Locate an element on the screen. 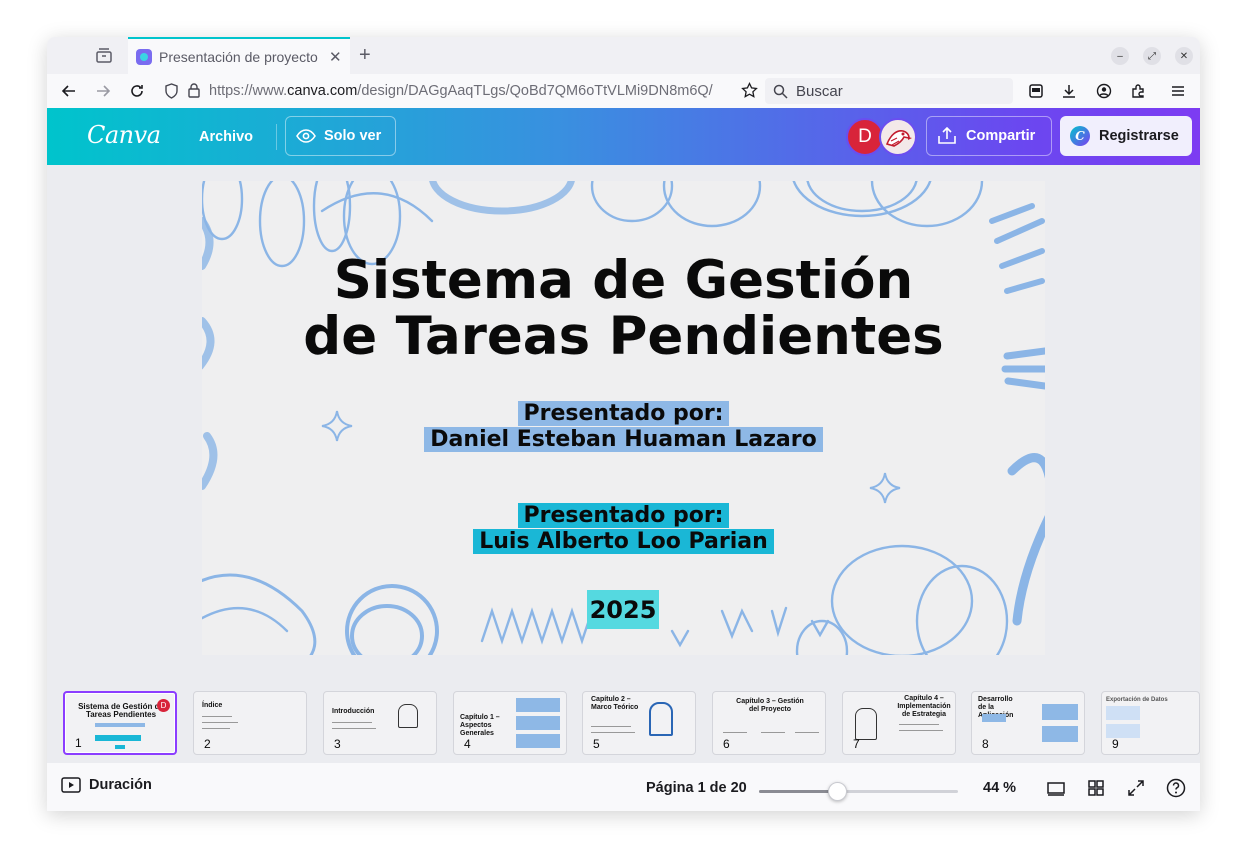 The image size is (1247, 868). thumb-number: 9 is located at coordinates (1115, 744).